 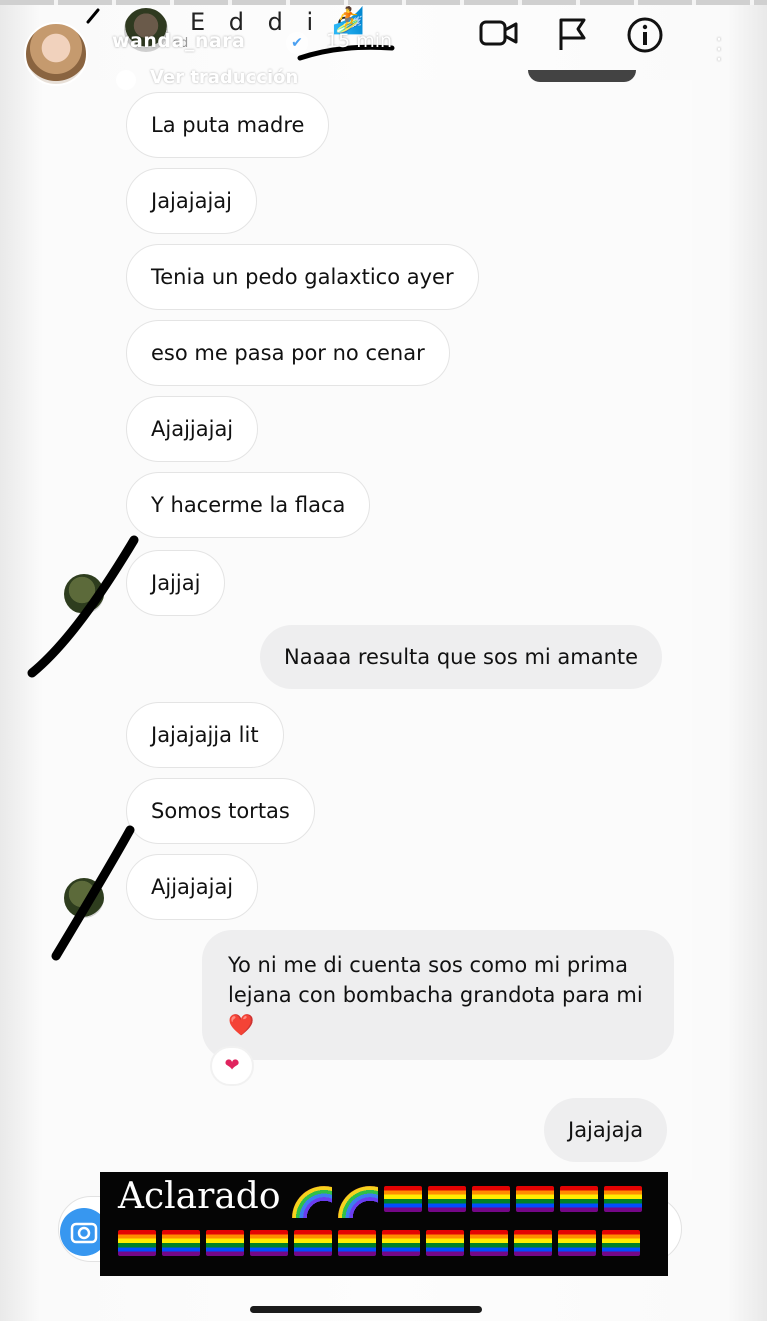 I want to click on message-bubble-incoming: Jajjaj, so click(x=176, y=583).